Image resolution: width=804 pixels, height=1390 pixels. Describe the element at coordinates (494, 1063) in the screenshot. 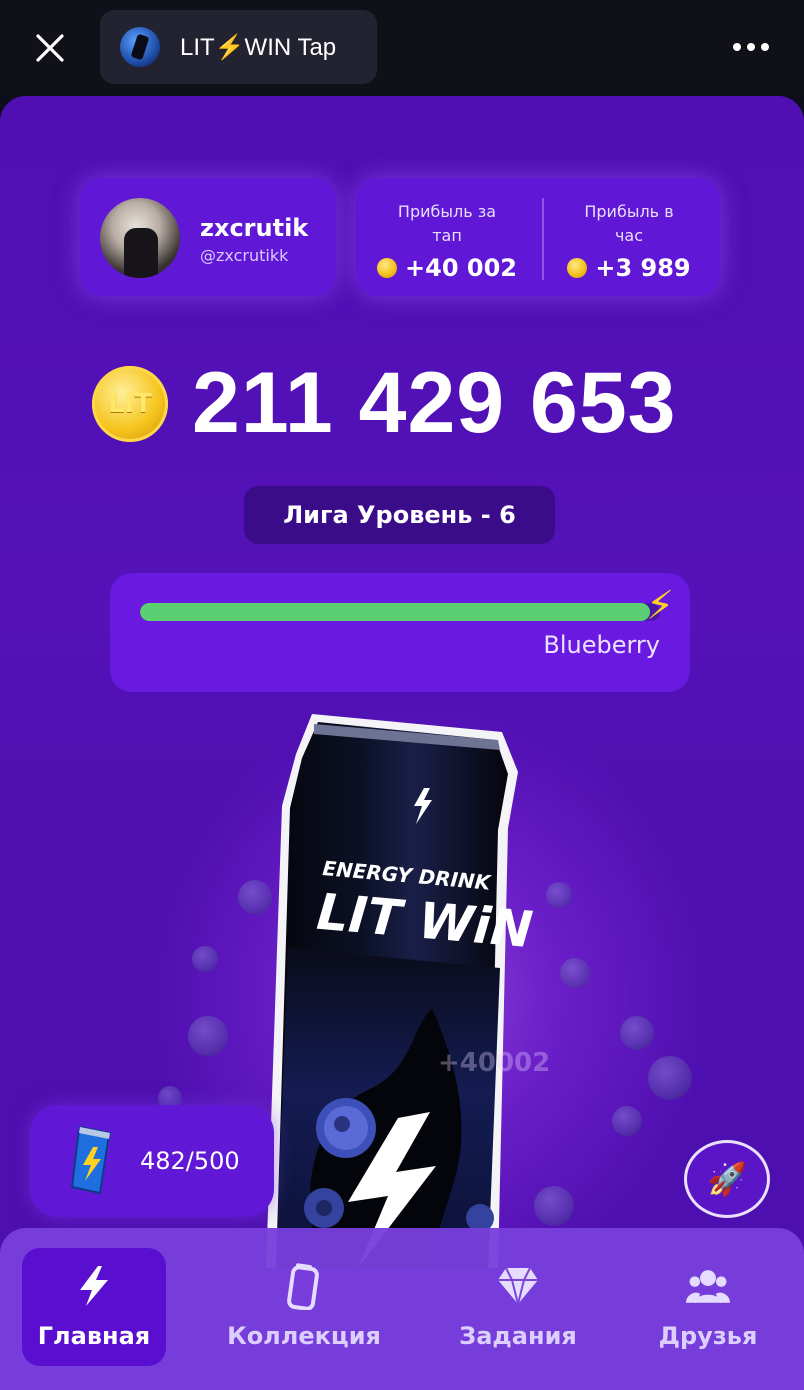

I see `tap-popup: +40002` at that location.